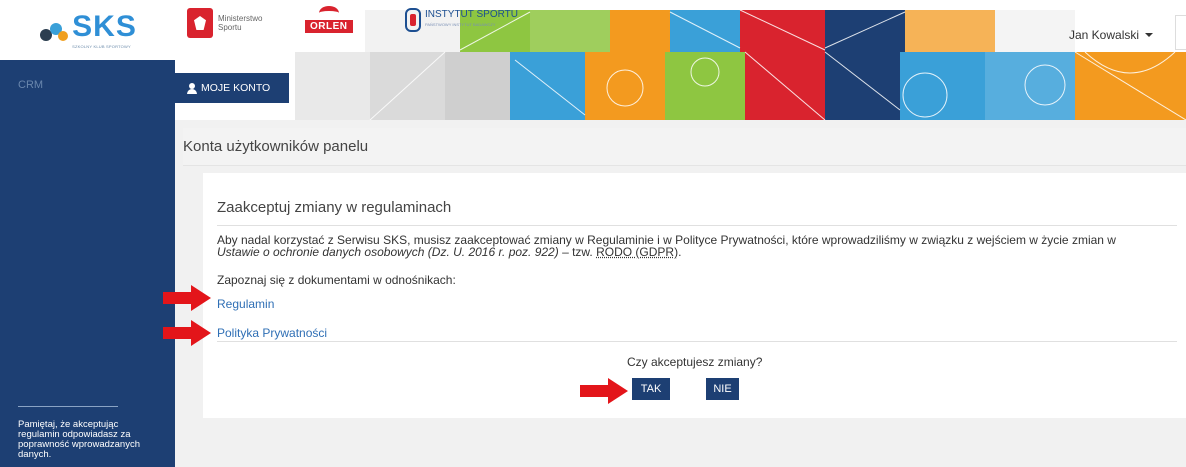  I want to click on orlen-wordmark: ORLEN, so click(329, 26).